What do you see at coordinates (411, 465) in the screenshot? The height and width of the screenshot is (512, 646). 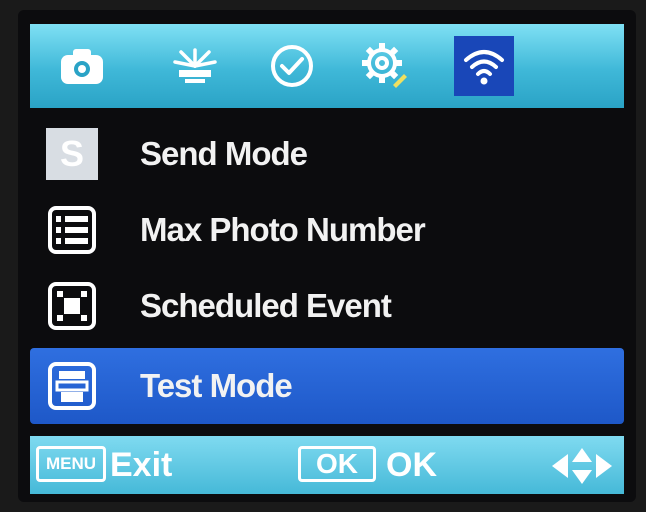 I see `ok-label: OK` at bounding box center [411, 465].